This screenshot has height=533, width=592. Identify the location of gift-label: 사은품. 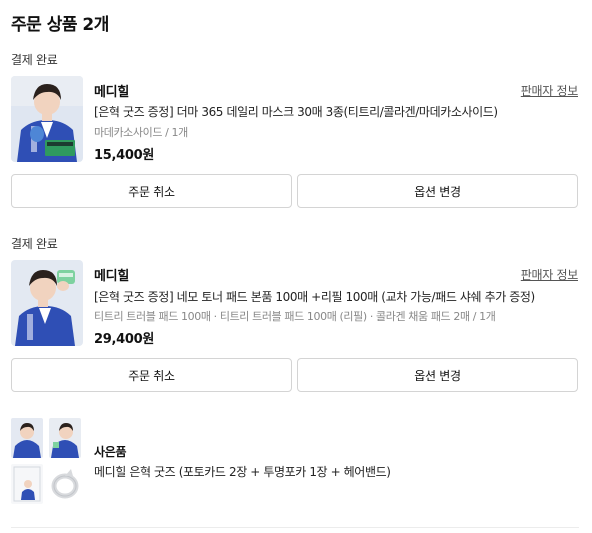
(110, 452).